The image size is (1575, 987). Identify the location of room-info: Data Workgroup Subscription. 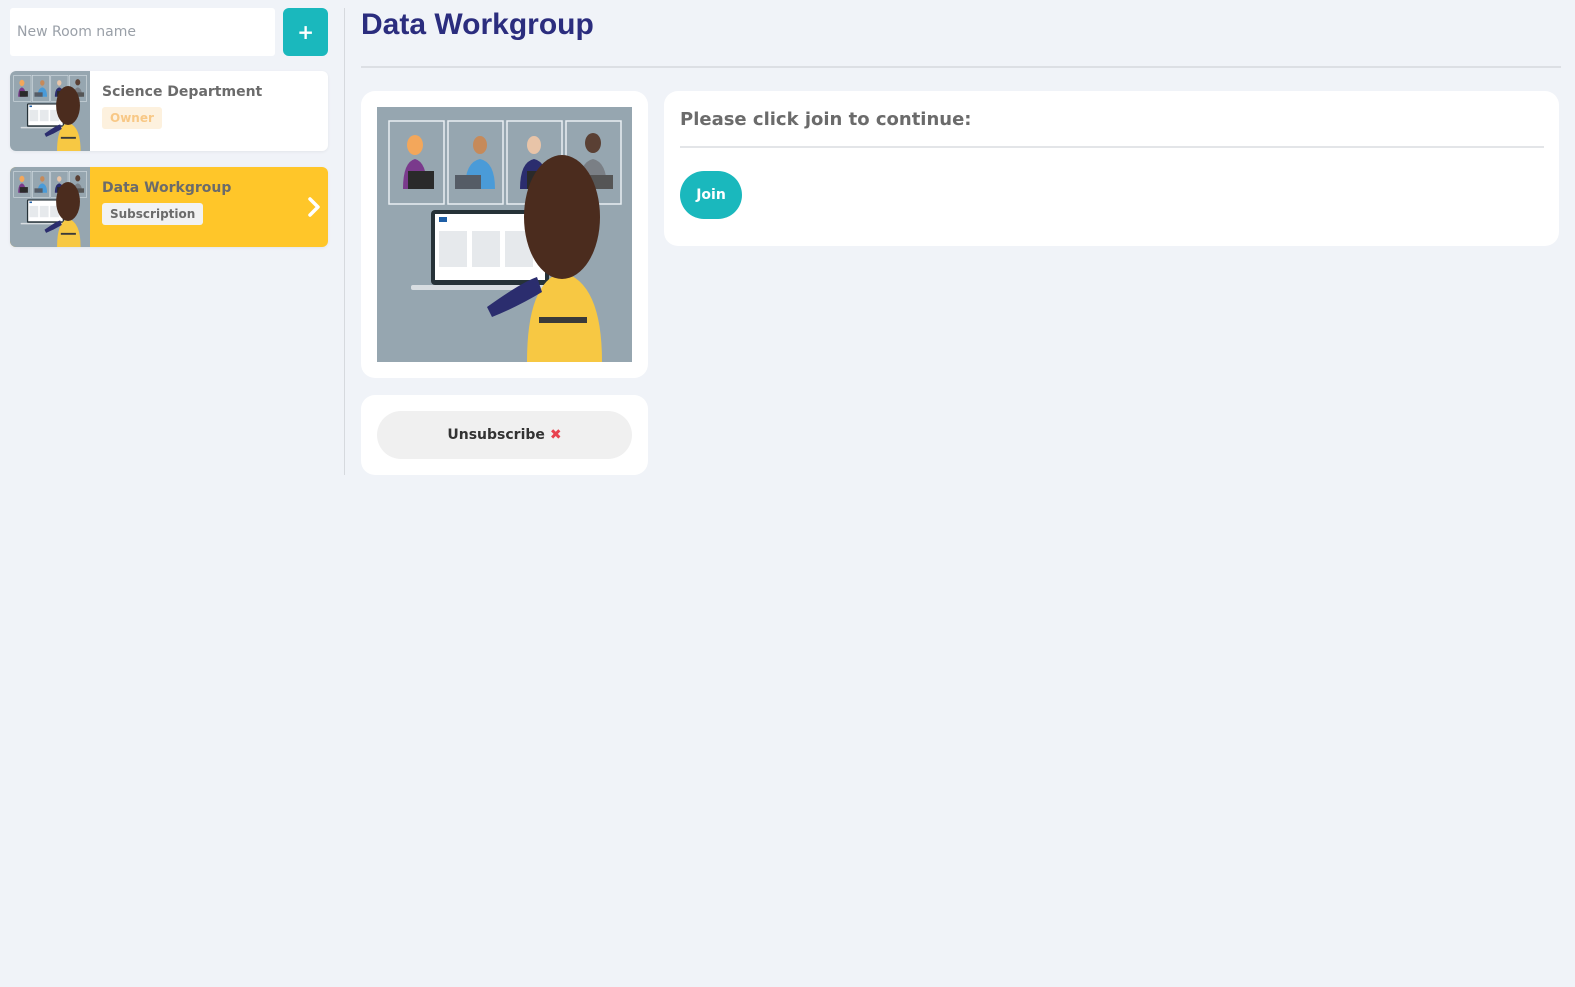
(166, 207).